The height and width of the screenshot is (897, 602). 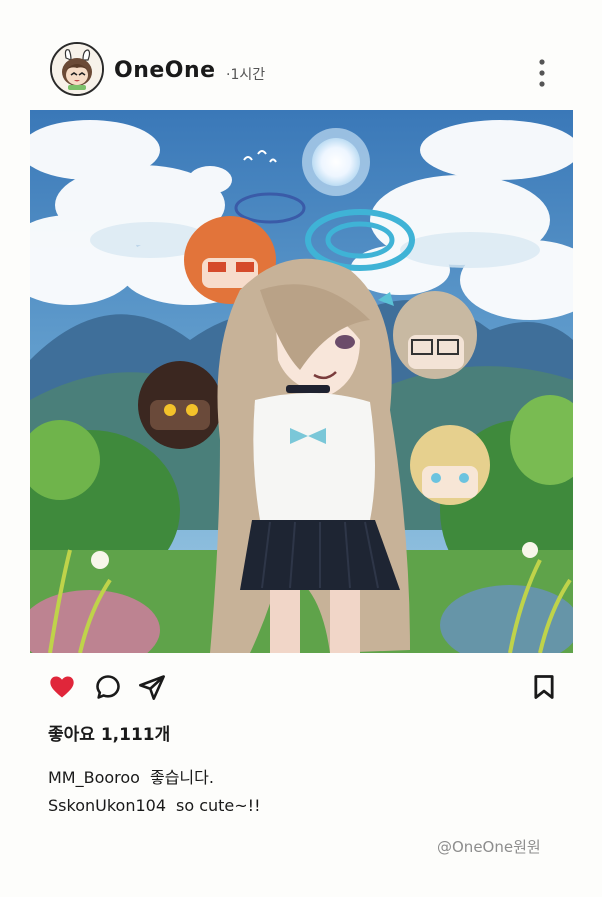 What do you see at coordinates (94, 777) in the screenshot?
I see `comment-username: MM_Booroo` at bounding box center [94, 777].